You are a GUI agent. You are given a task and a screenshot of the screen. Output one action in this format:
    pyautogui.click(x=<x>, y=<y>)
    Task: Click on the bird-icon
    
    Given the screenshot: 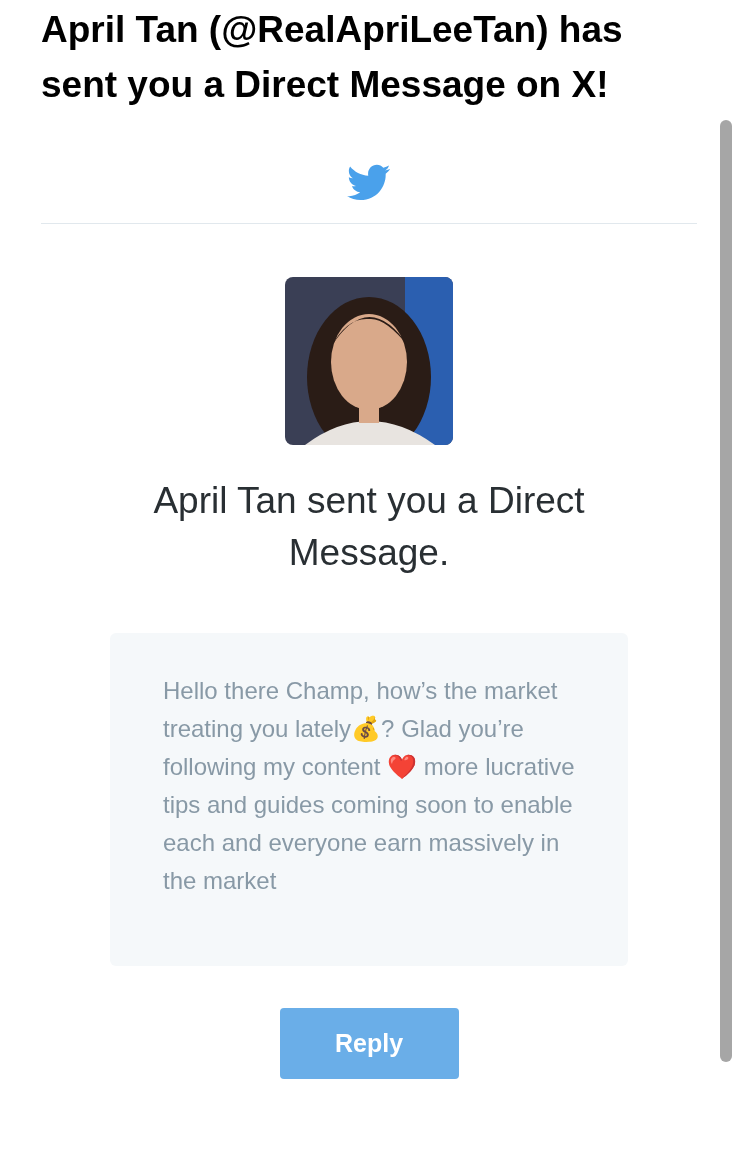 What is the action you would take?
    pyautogui.click(x=369, y=183)
    